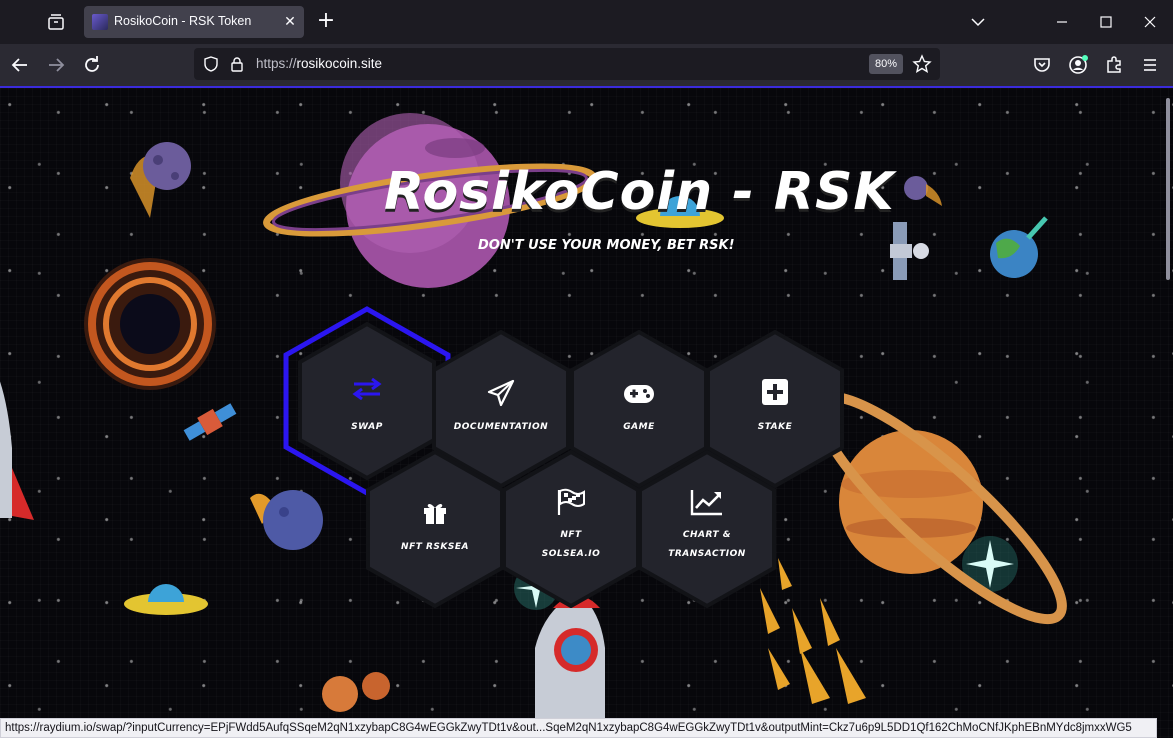 The width and height of the screenshot is (1173, 738). I want to click on rocket-center-icon, so click(570, 665).